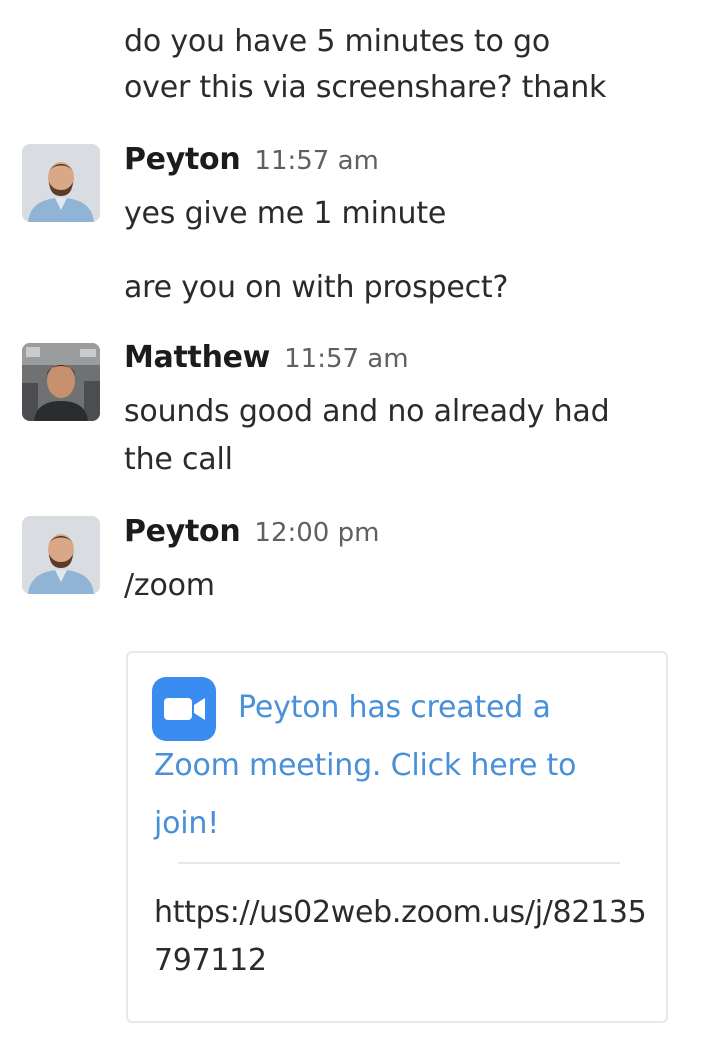  I want to click on author-name: Matthew, so click(197, 357).